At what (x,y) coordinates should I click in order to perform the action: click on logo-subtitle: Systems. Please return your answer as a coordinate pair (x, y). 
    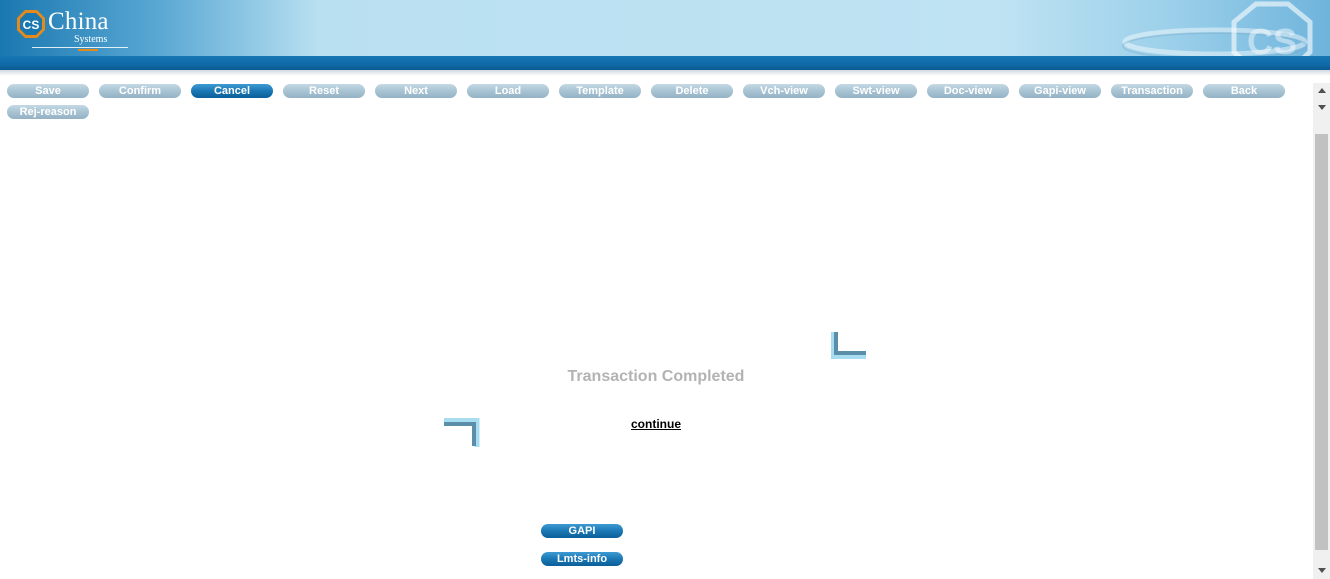
    Looking at the image, I should click on (91, 39).